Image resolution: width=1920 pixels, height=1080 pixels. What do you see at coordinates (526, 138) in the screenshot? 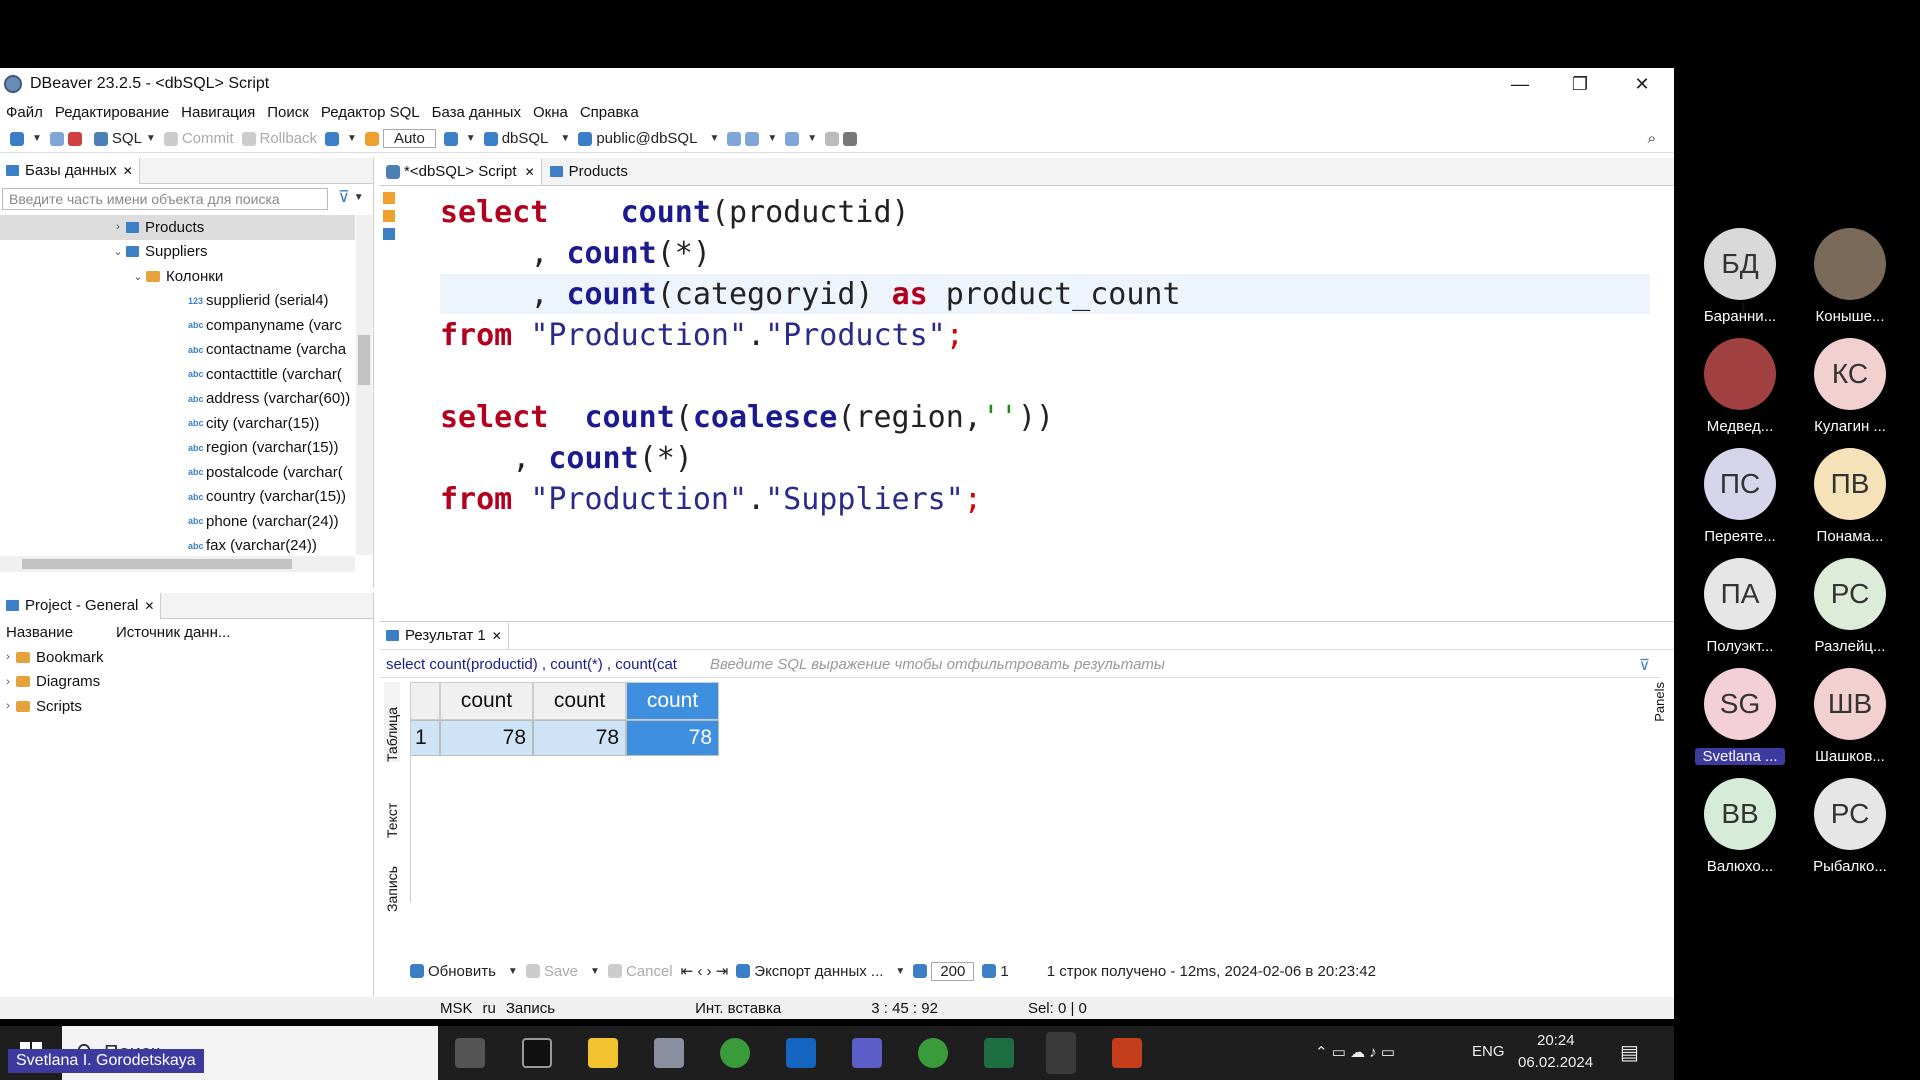
I see `datasource-selector: dbSQL ▼` at bounding box center [526, 138].